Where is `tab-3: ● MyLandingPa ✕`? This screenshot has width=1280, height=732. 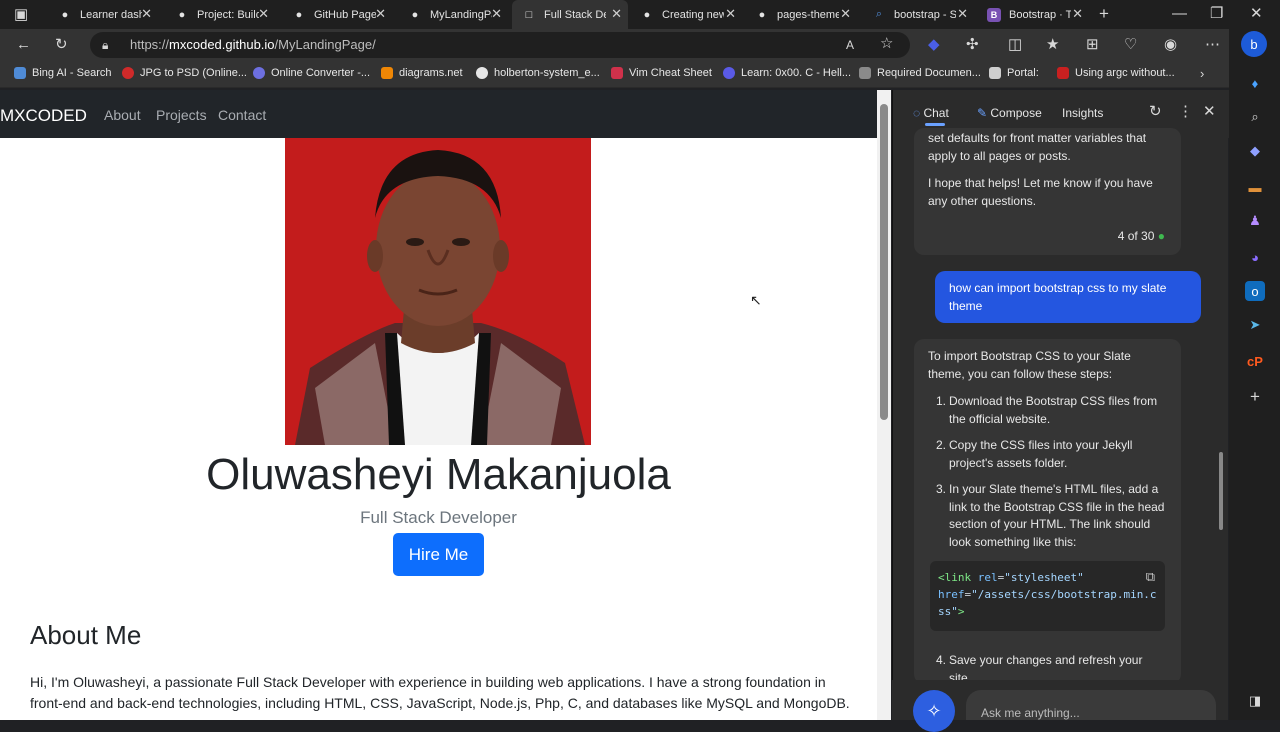 tab-3: ● MyLandingPa ✕ is located at coordinates (453, 14).